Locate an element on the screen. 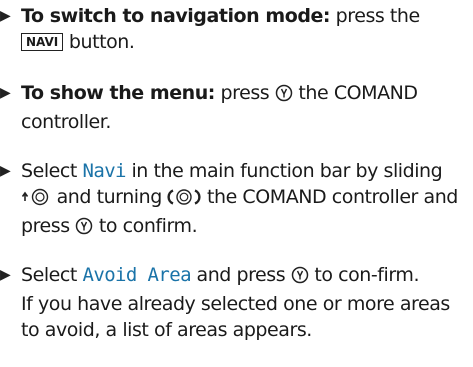 The image size is (473, 367). step-heading: To switch to navigation mode: is located at coordinates (176, 16).